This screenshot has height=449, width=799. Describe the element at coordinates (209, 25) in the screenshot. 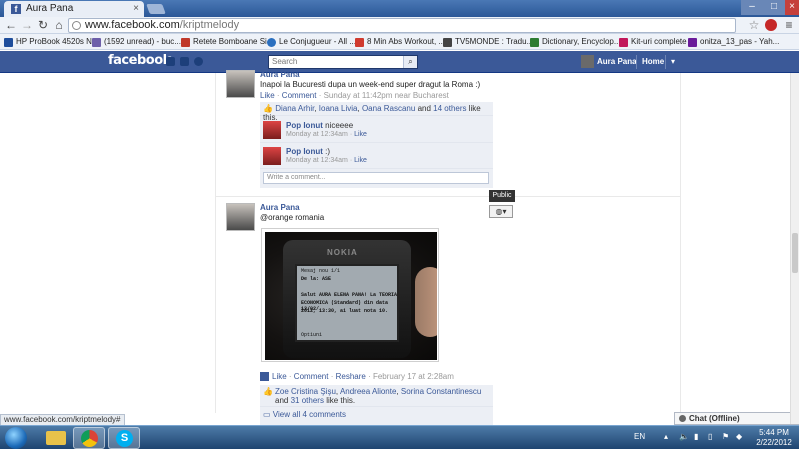

I see `url-path: /kriptmelody` at that location.